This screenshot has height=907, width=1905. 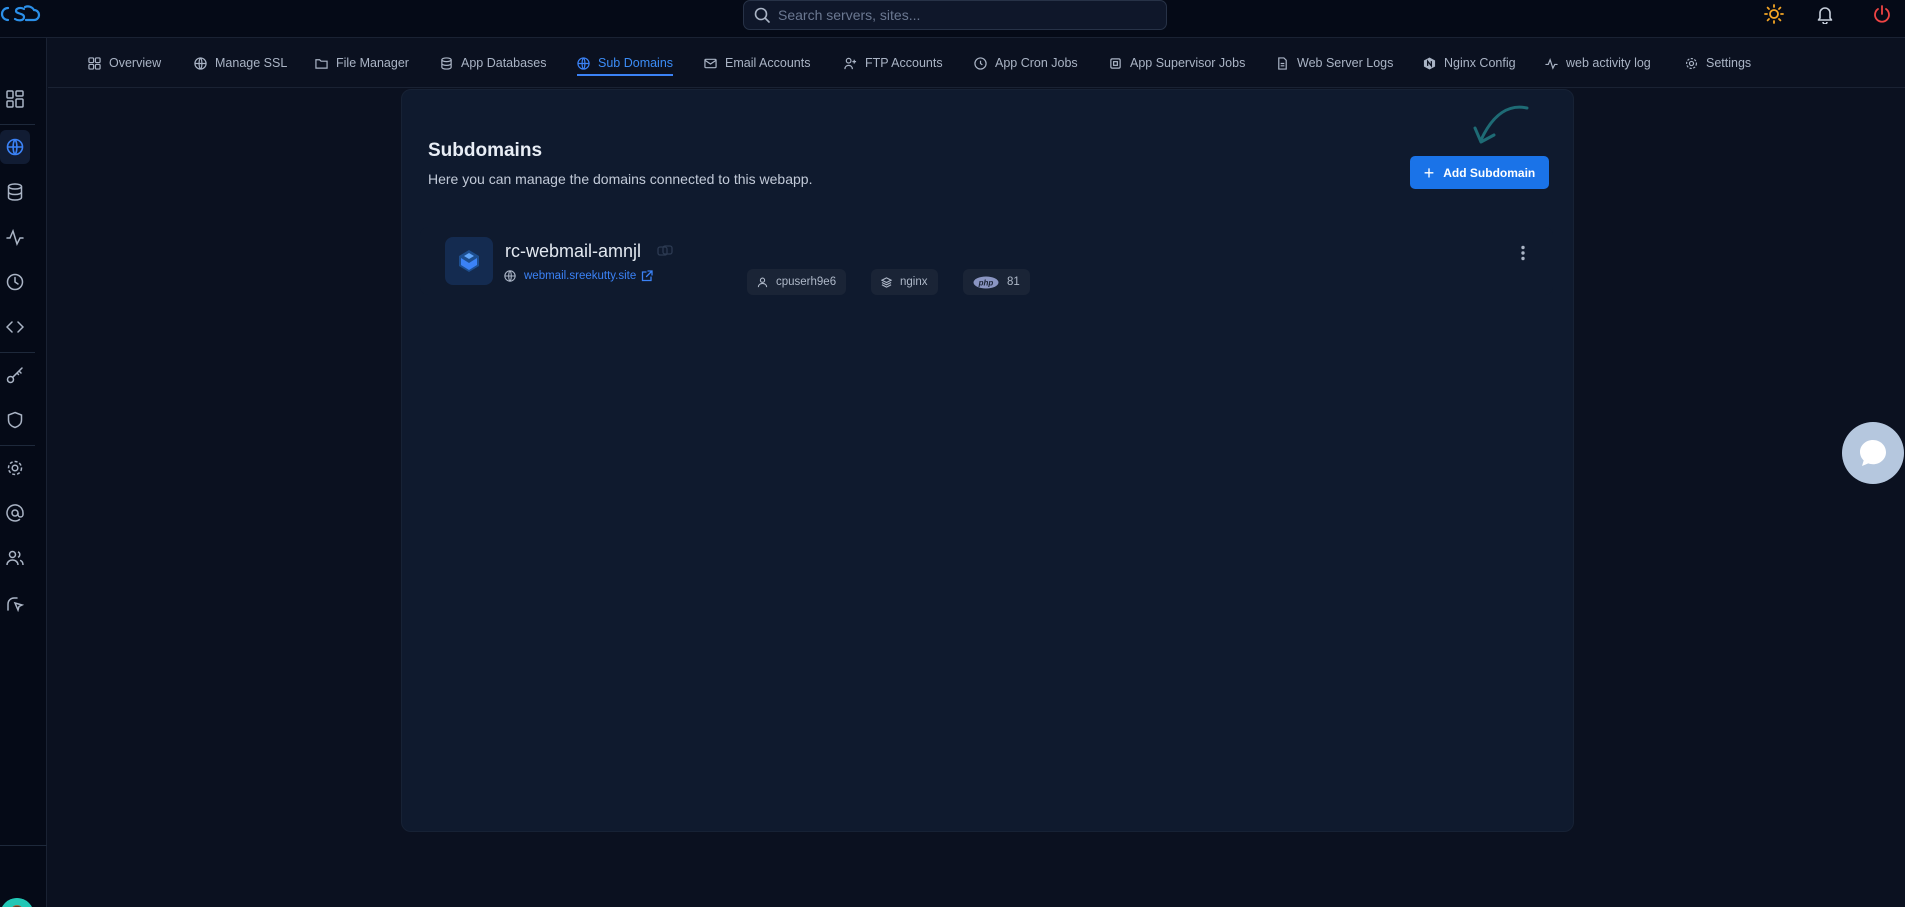 I want to click on file-text-icon, so click(x=1282, y=63).